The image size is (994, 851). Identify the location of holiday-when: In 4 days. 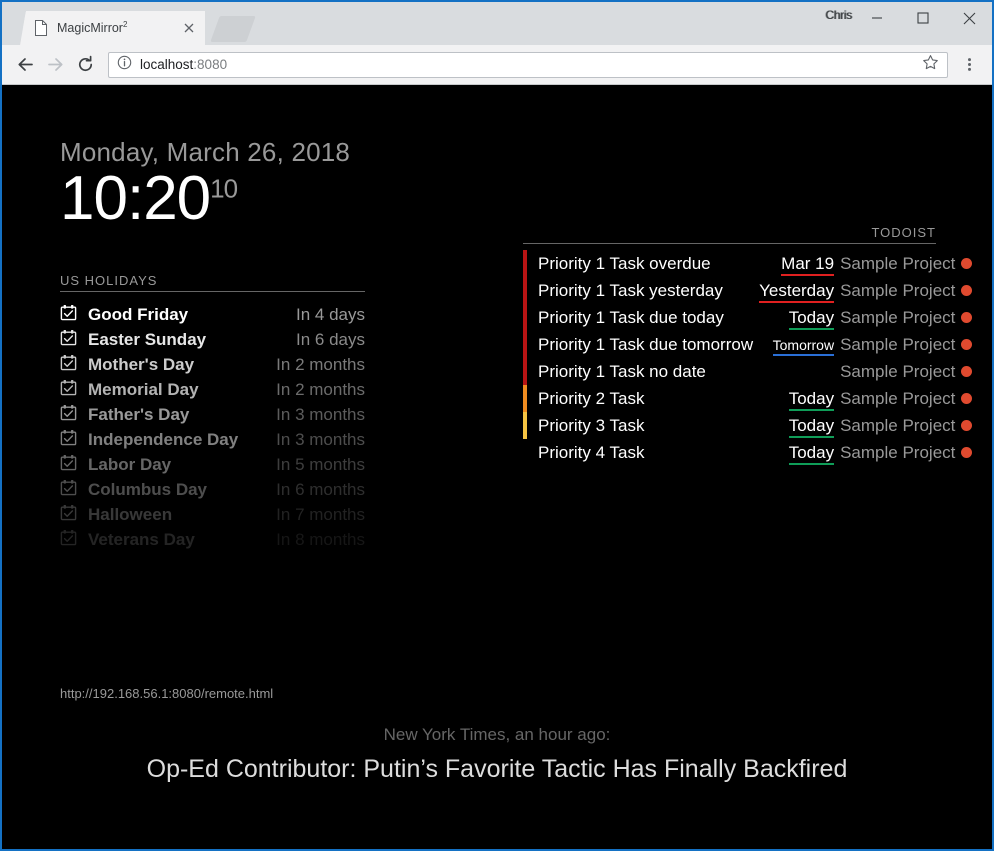
(330, 314).